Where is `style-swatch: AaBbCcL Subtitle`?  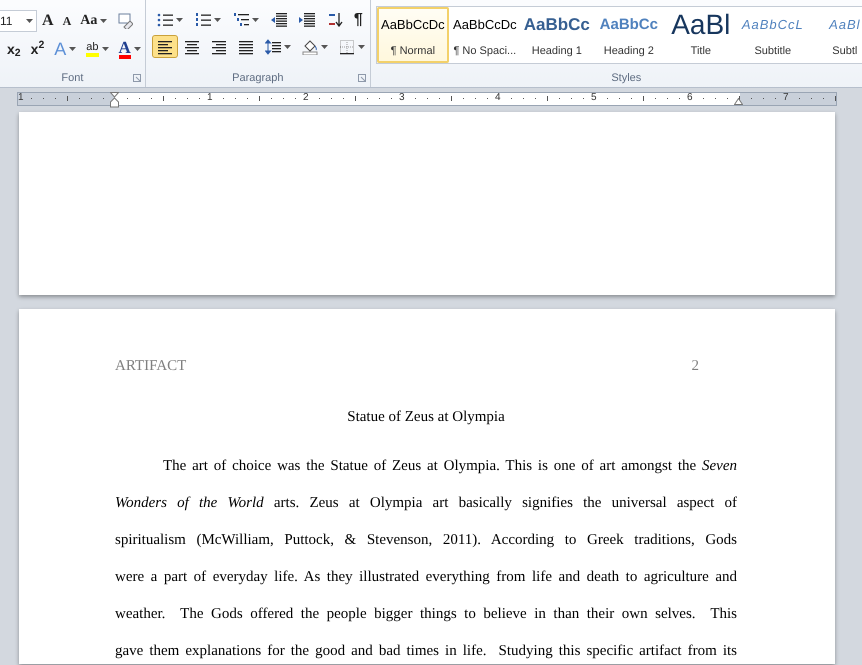
style-swatch: AaBbCcL Subtitle is located at coordinates (772, 35).